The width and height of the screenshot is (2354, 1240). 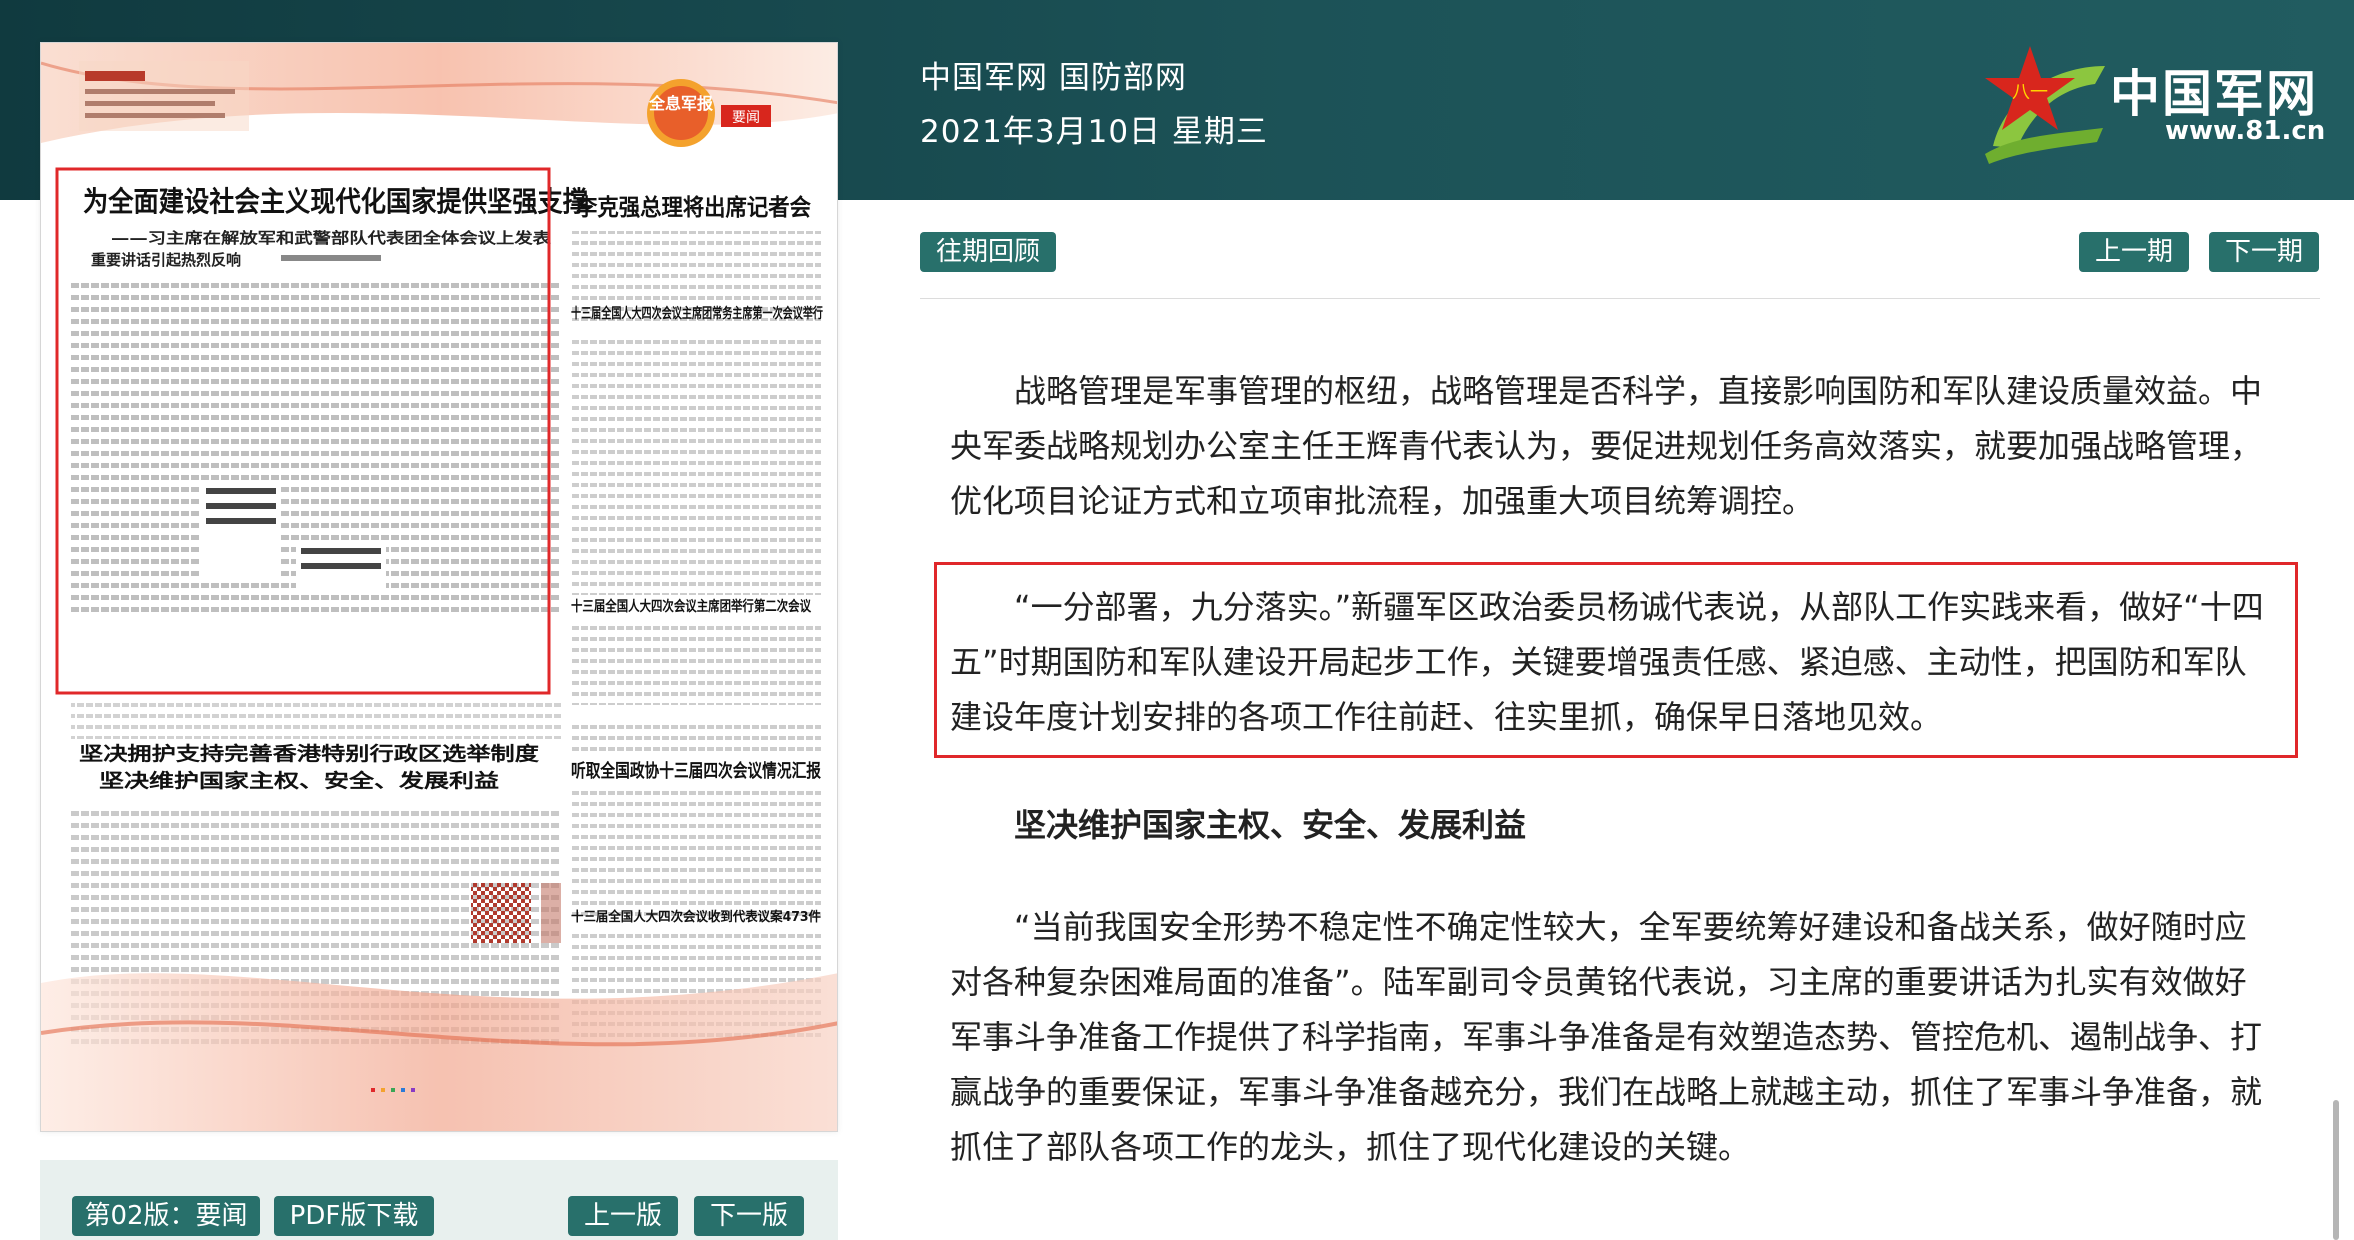 What do you see at coordinates (2134, 252) in the screenshot?
I see `previous-issue-button: 上一期` at bounding box center [2134, 252].